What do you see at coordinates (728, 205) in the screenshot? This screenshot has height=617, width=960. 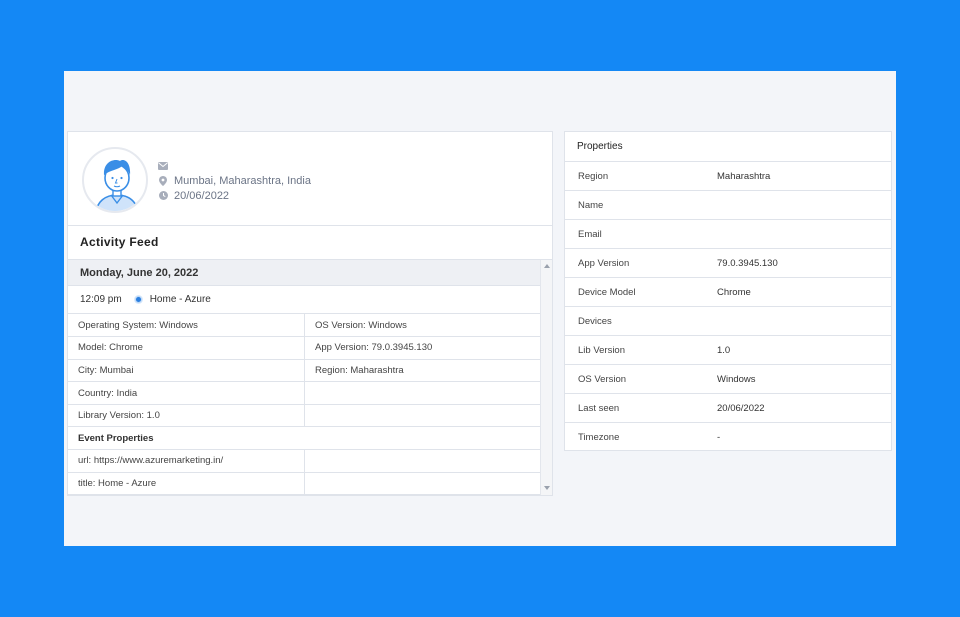 I see `property-row: Name` at bounding box center [728, 205].